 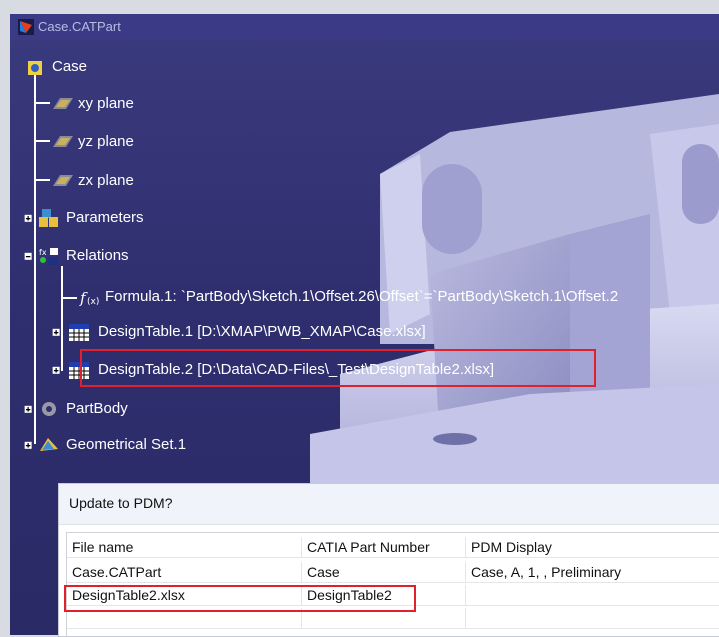 What do you see at coordinates (48, 256) in the screenshot?
I see `relations-icon: fx` at bounding box center [48, 256].